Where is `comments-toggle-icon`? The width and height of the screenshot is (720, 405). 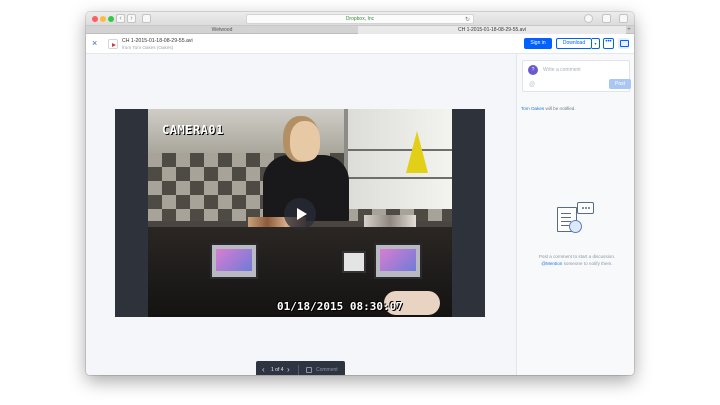
comments-toggle-icon is located at coordinates (623, 43).